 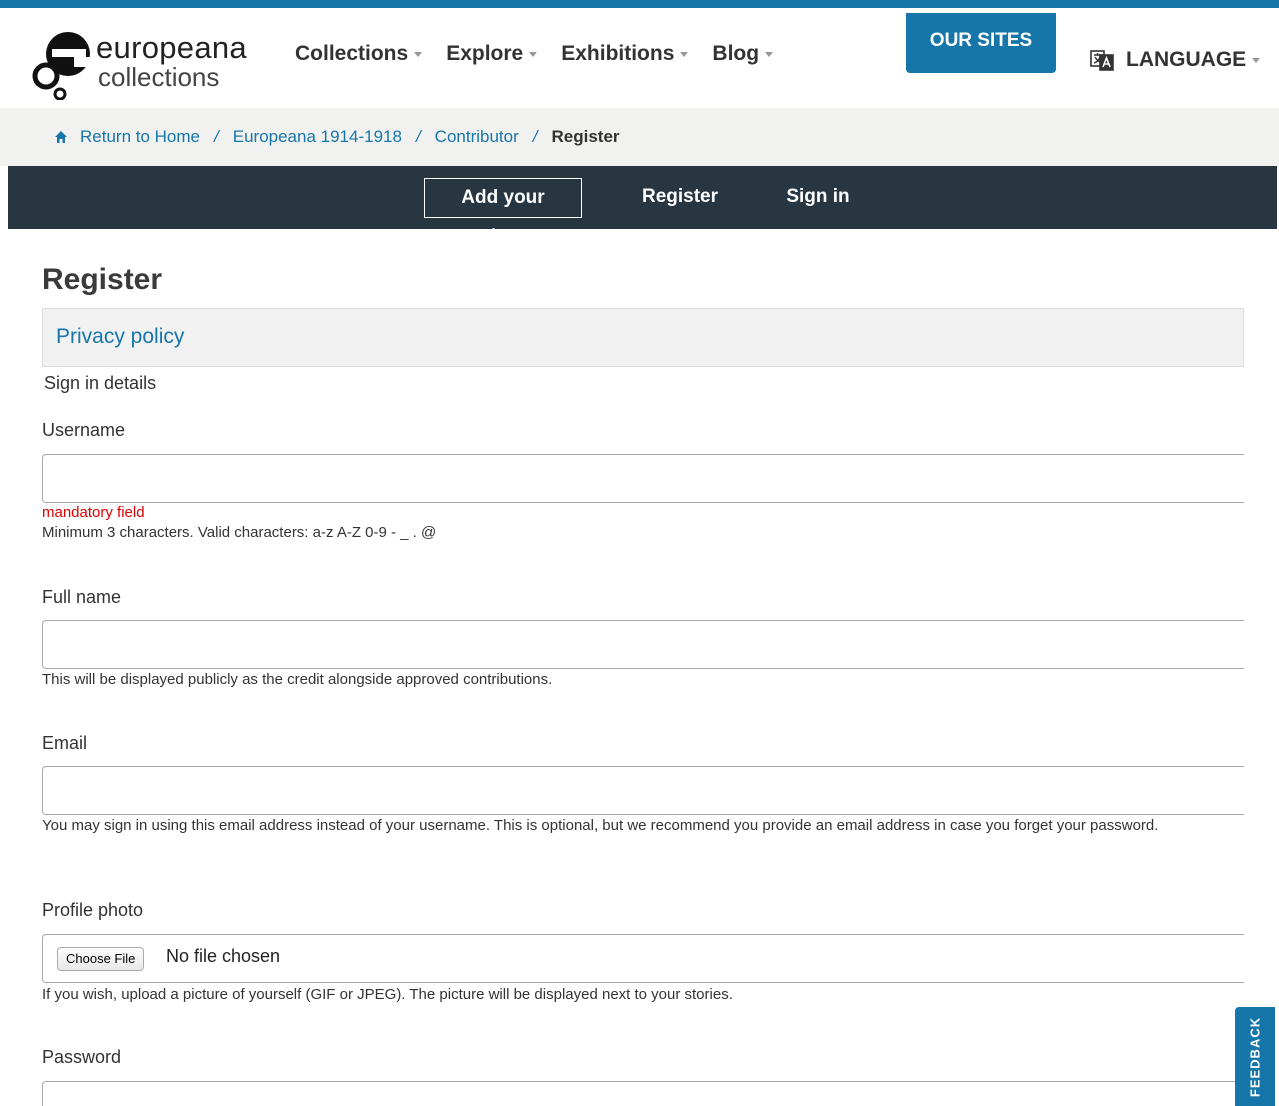 What do you see at coordinates (643, 790) in the screenshot?
I see `email-input` at bounding box center [643, 790].